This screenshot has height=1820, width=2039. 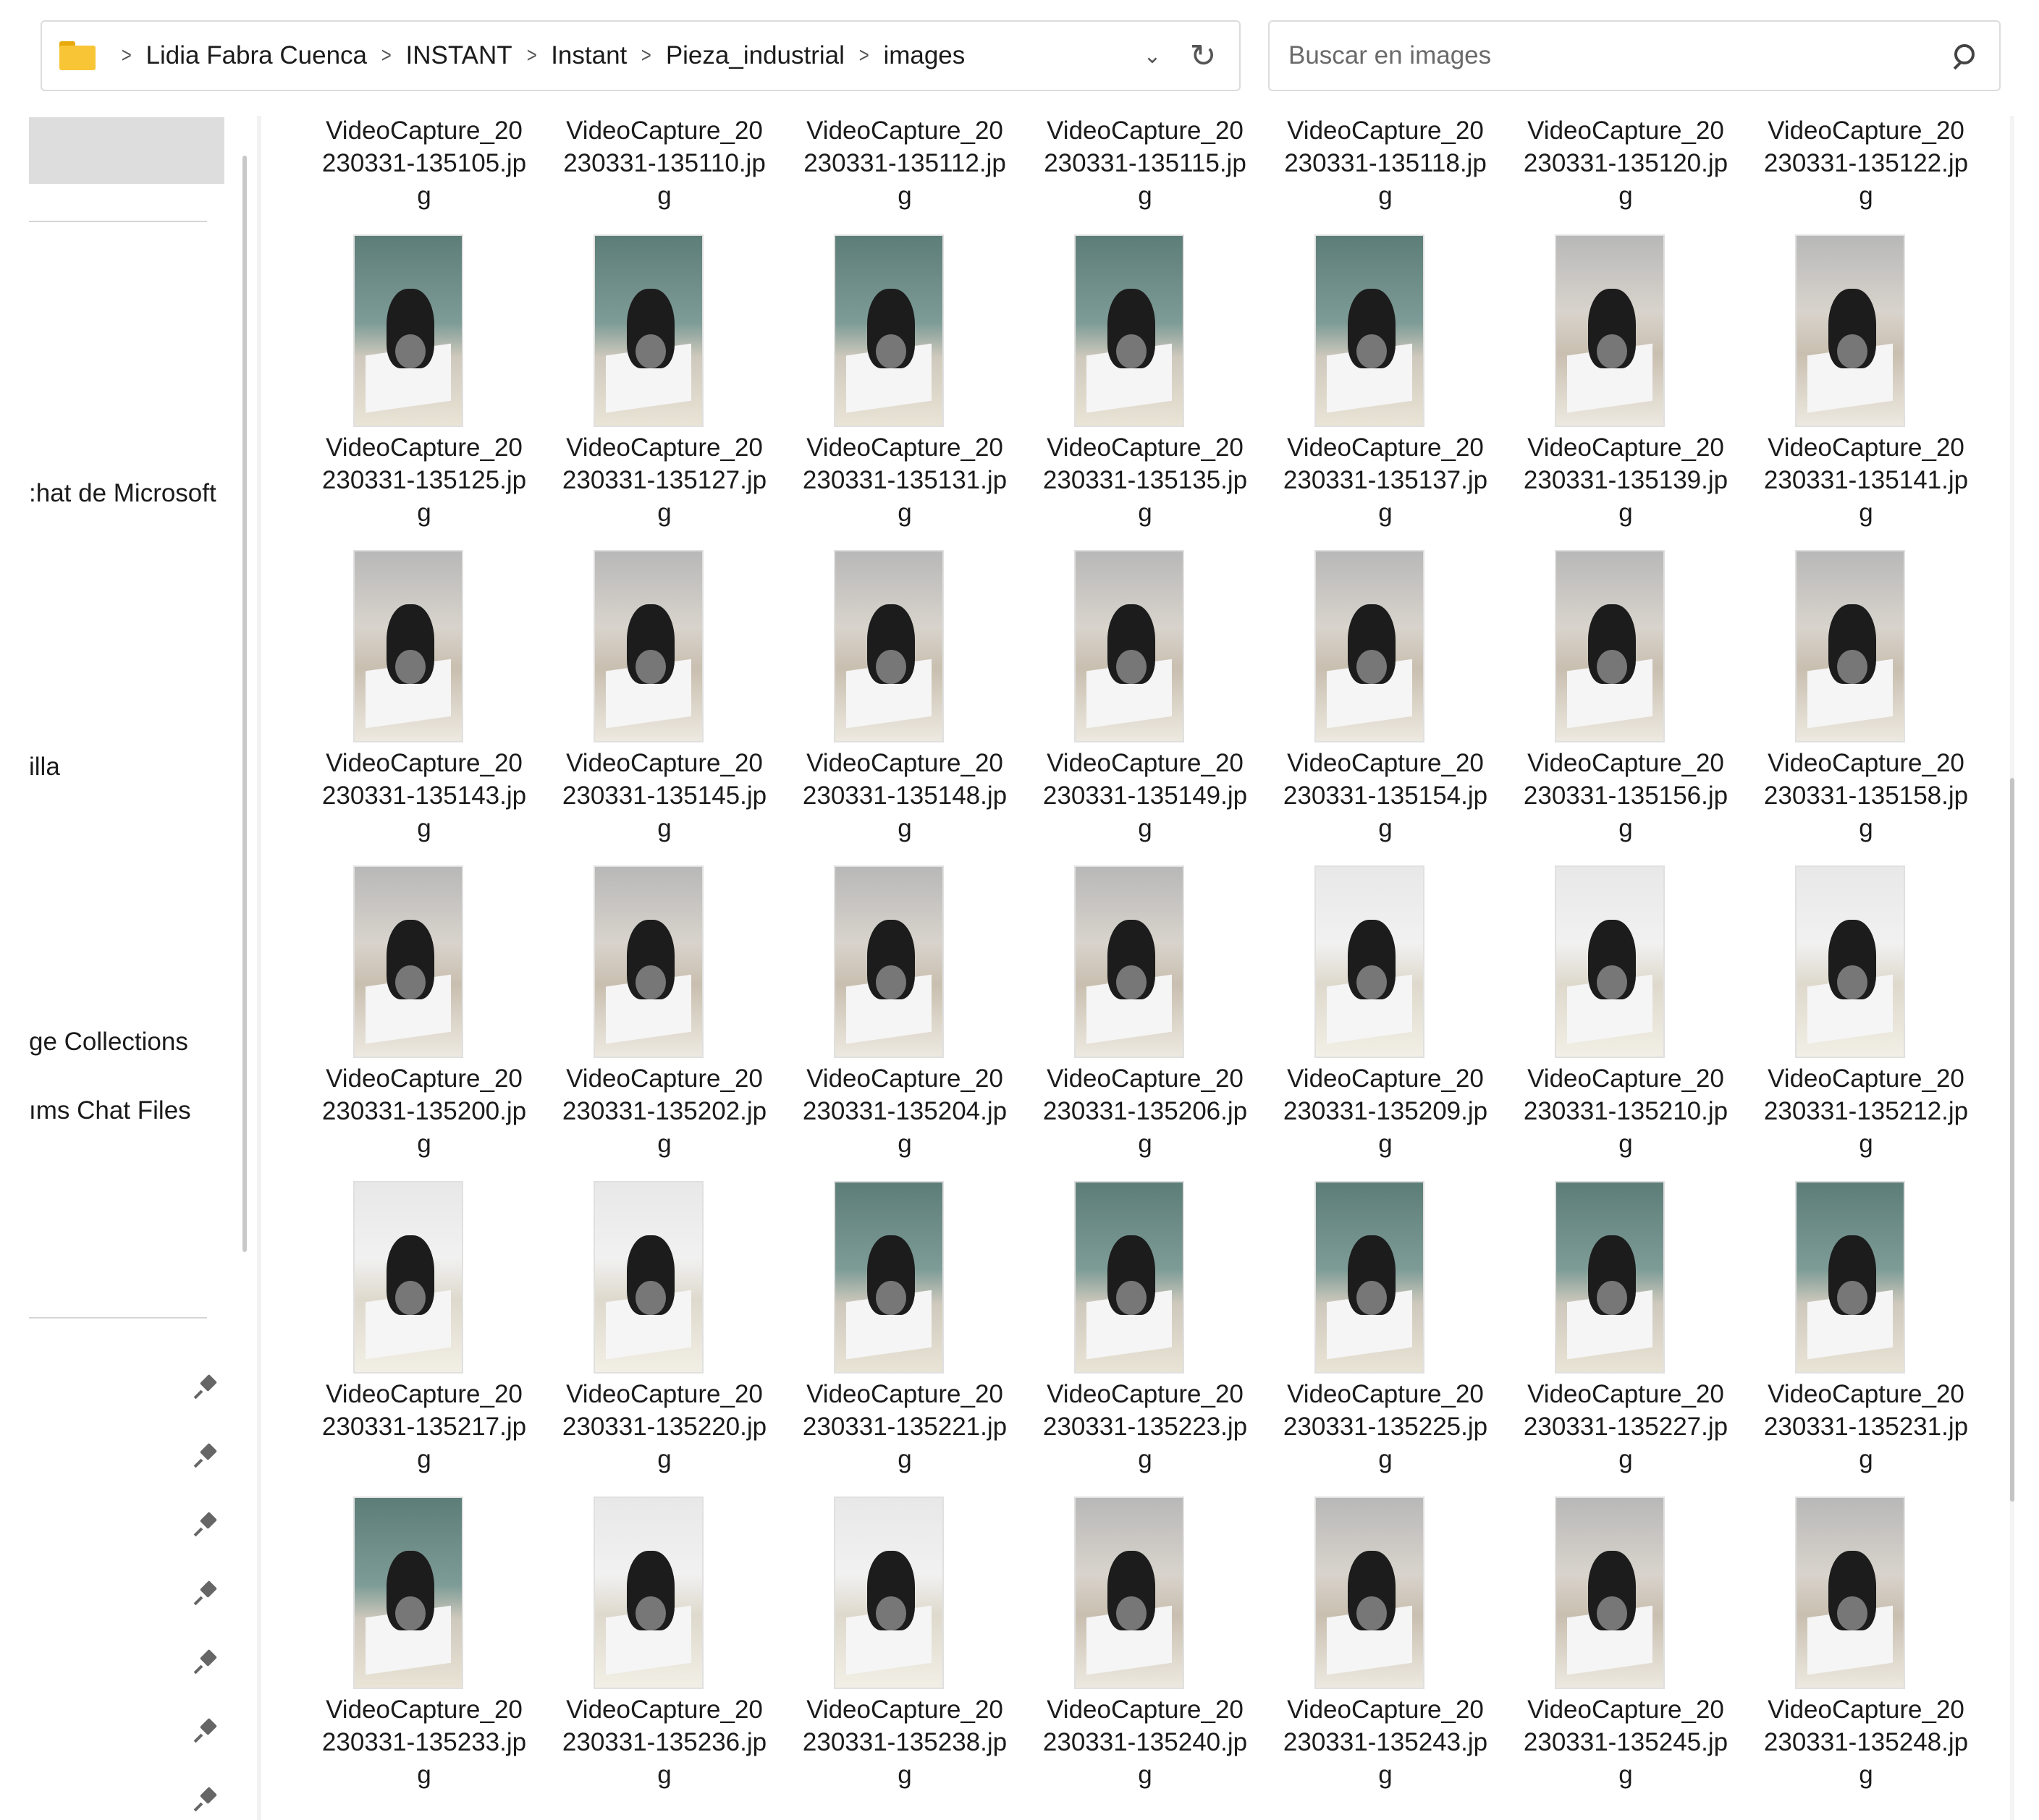 I want to click on file-item: VideoCapture_20 230331-135236.jp g, so click(x=664, y=1583).